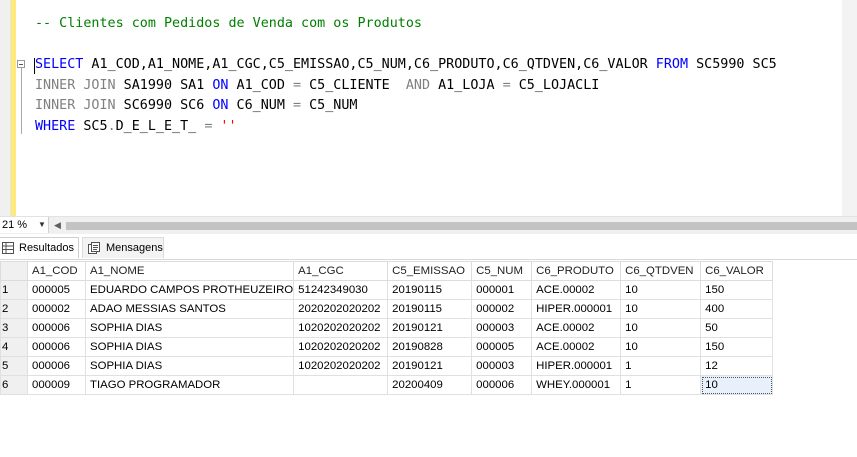 The height and width of the screenshot is (457, 857). Describe the element at coordinates (134, 248) in the screenshot. I see `tab-messages-label: Mensagens` at that location.